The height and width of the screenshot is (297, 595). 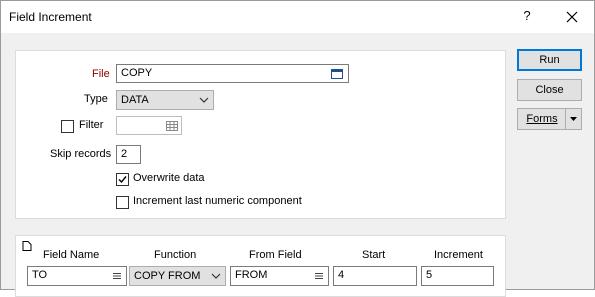 I want to click on function-value: COPY FROM, so click(x=167, y=276).